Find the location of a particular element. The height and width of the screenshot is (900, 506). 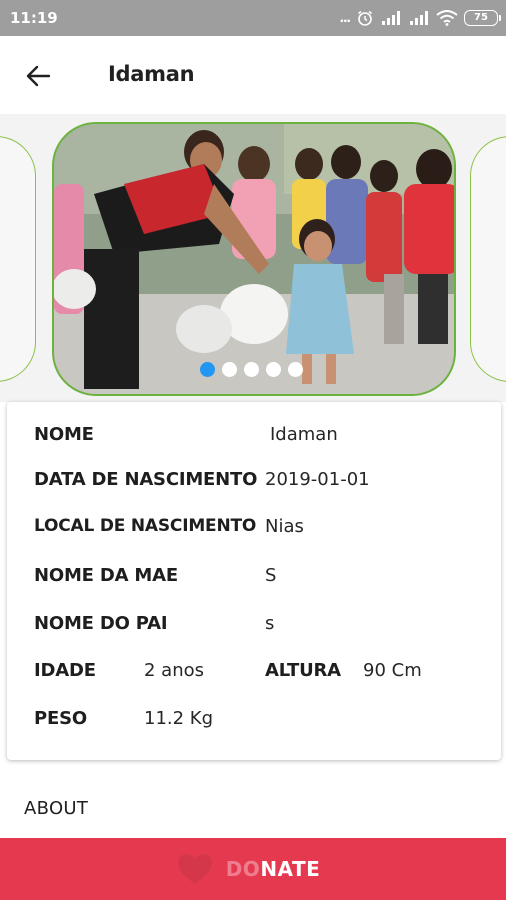

height-value: 90 Cm is located at coordinates (392, 670).